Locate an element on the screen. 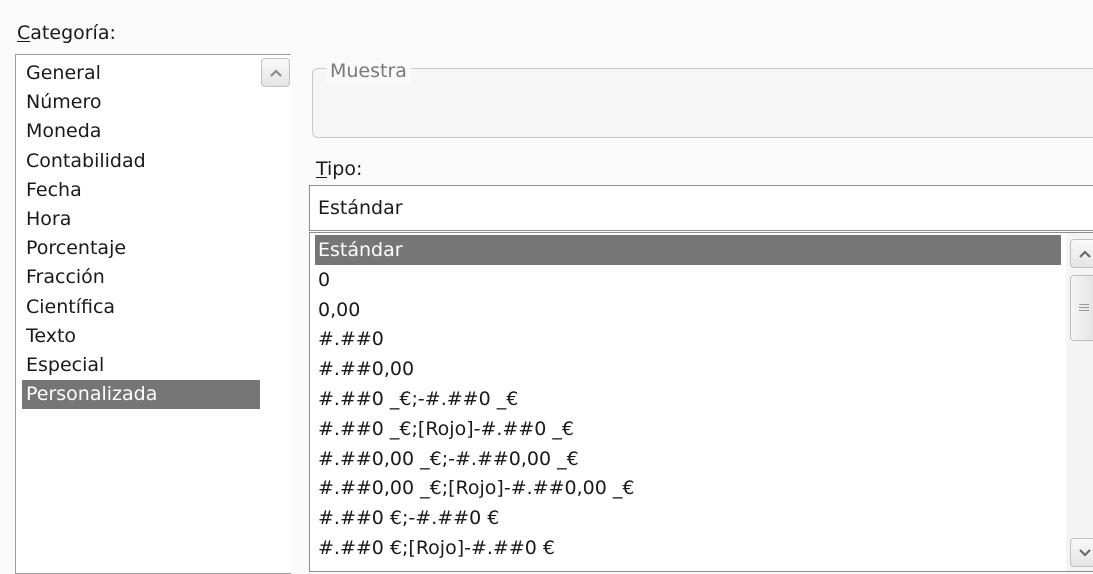  type-item: #.##0,00 _€;-#.##0,00 _€ is located at coordinates (688, 459).